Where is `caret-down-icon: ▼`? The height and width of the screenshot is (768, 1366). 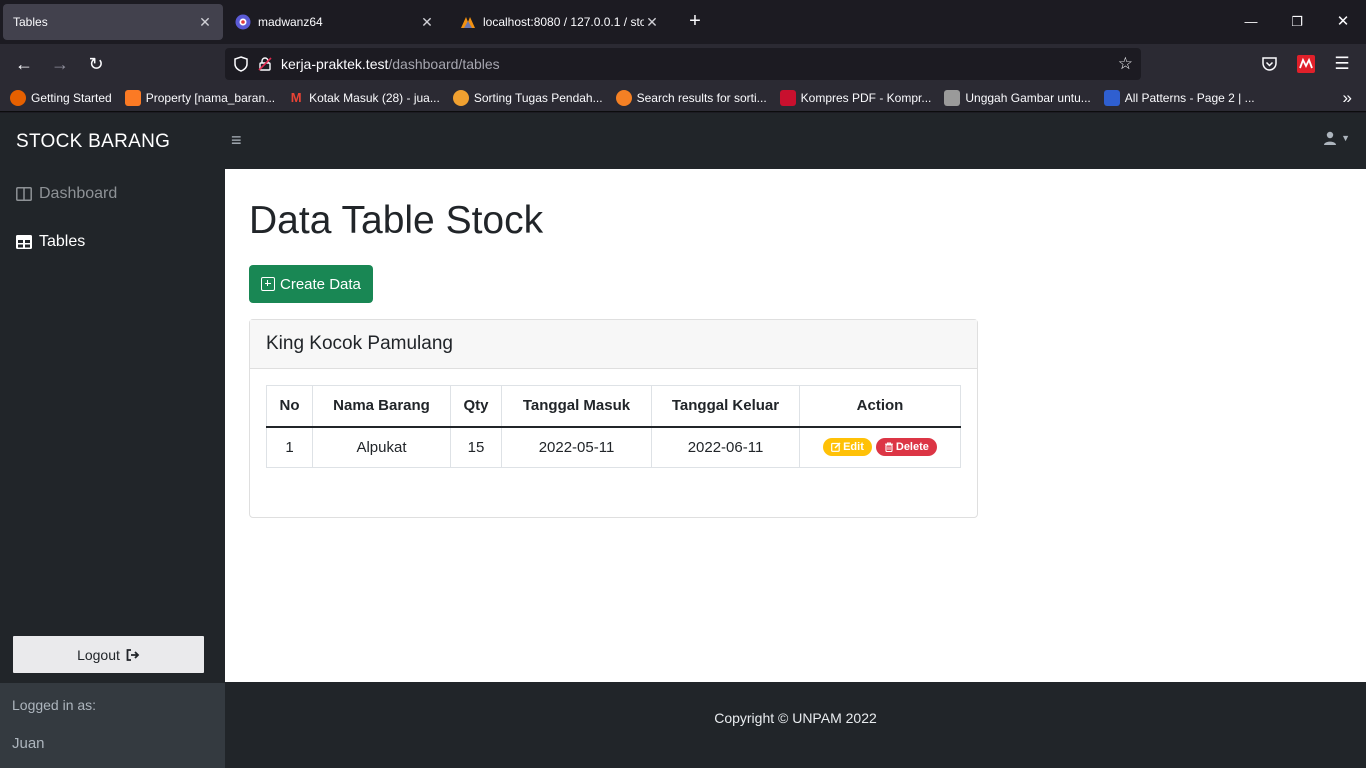
caret-down-icon: ▼ is located at coordinates (1345, 138).